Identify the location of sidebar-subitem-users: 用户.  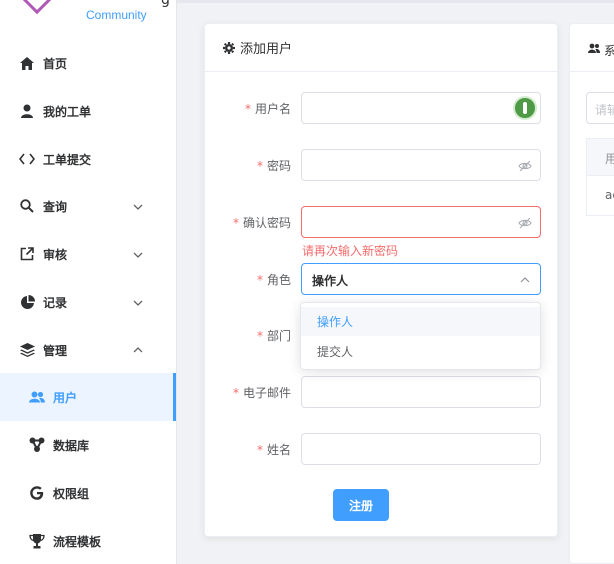
(88, 397).